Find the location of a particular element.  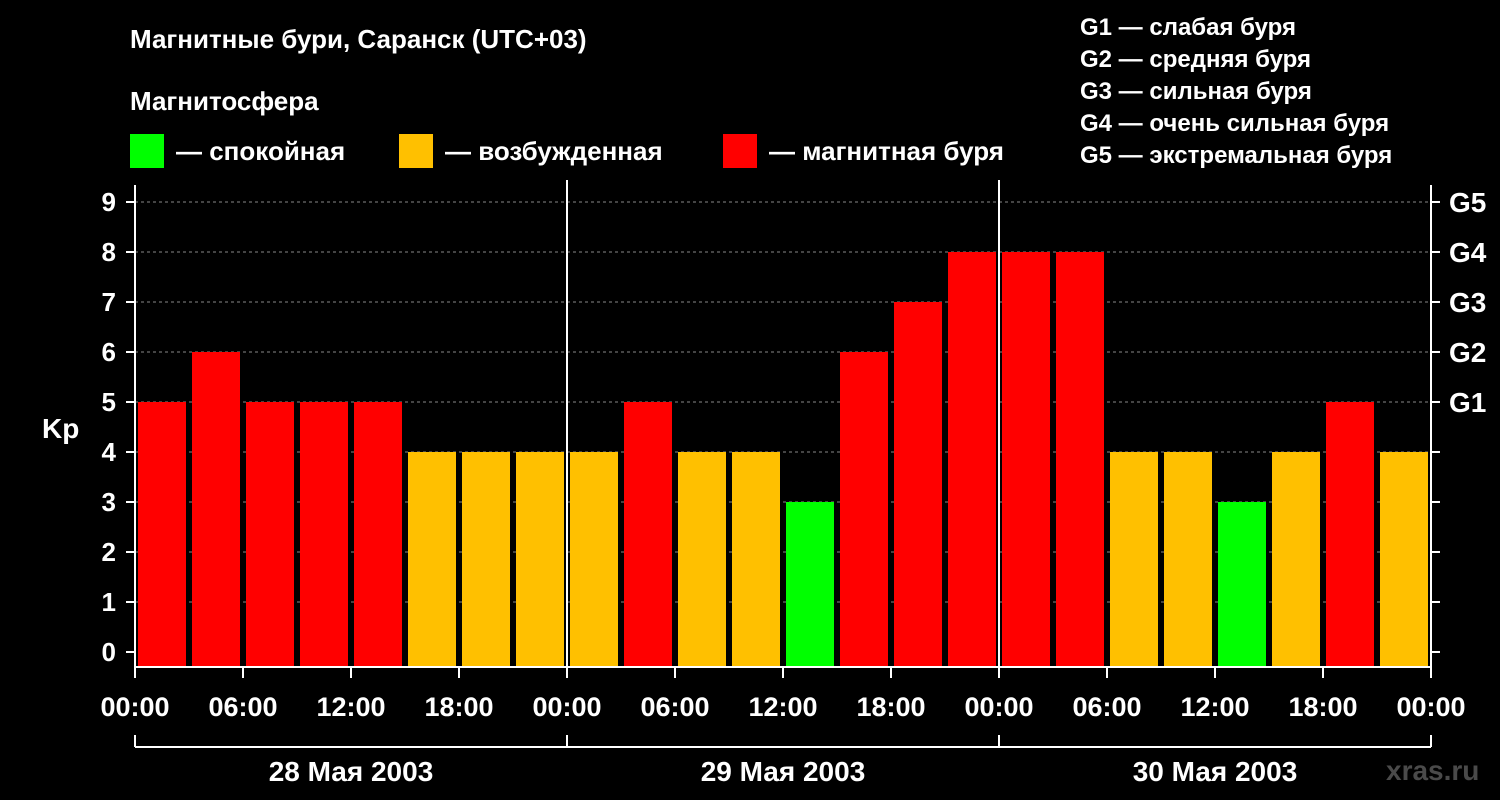

g-scale-label: G2 is located at coordinates (1467, 352).